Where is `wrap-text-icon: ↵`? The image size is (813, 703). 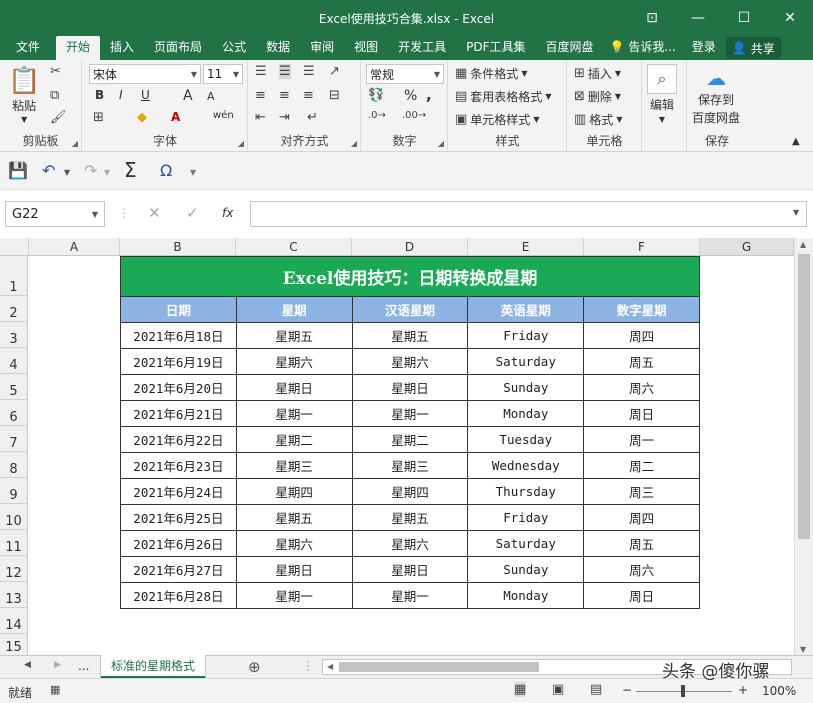
wrap-text-icon: ↵ is located at coordinates (312, 117).